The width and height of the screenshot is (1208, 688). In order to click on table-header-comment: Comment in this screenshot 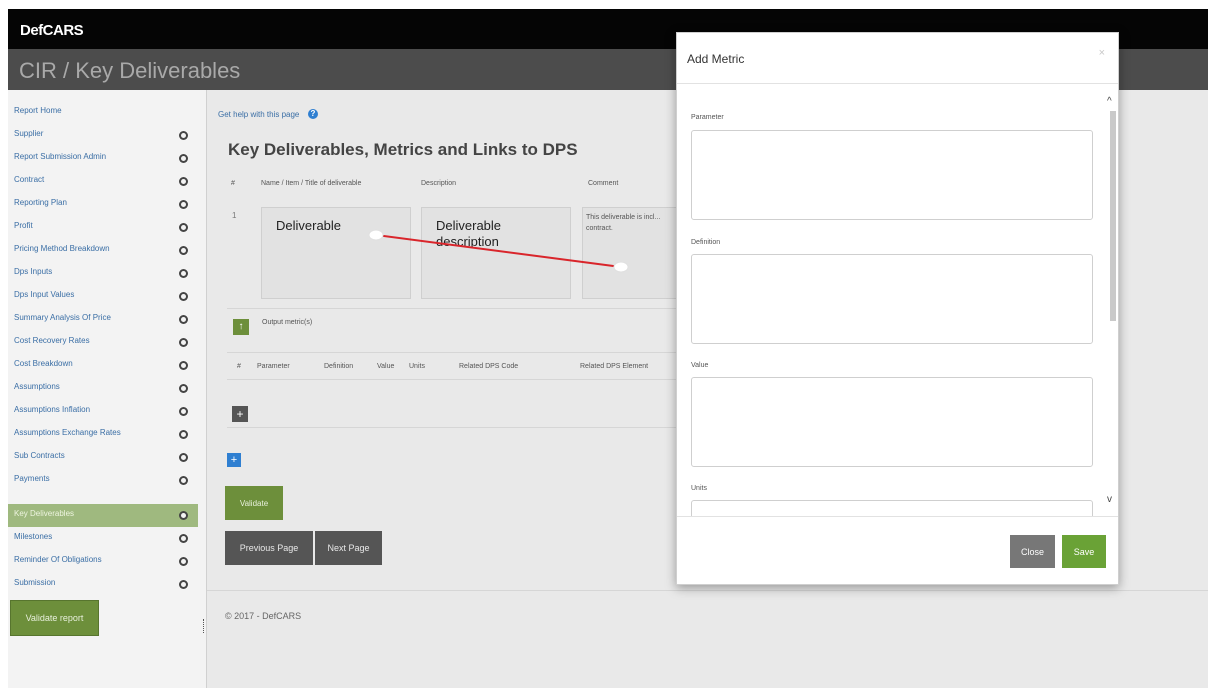, I will do `click(603, 183)`.